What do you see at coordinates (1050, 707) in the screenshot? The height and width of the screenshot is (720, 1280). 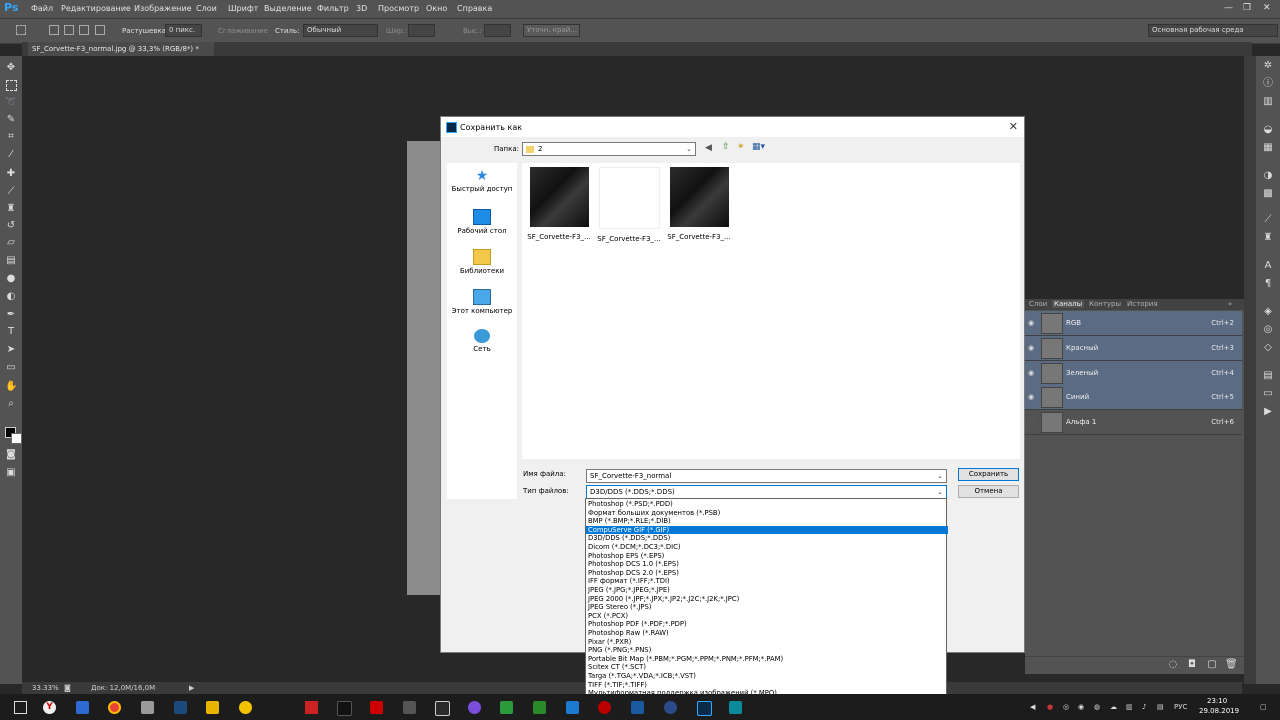 I see `tray-record-icon: ●` at bounding box center [1050, 707].